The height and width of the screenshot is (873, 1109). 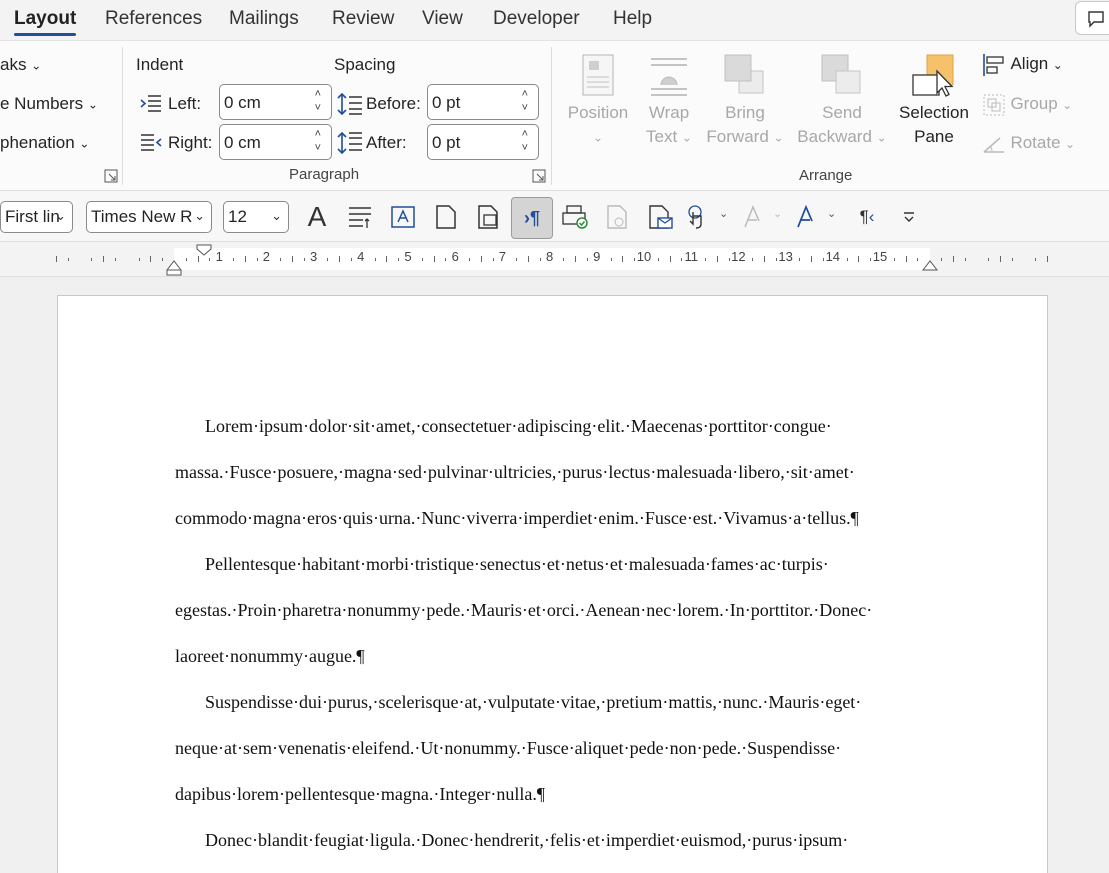 What do you see at coordinates (446, 217) in the screenshot?
I see `page-orientation-button` at bounding box center [446, 217].